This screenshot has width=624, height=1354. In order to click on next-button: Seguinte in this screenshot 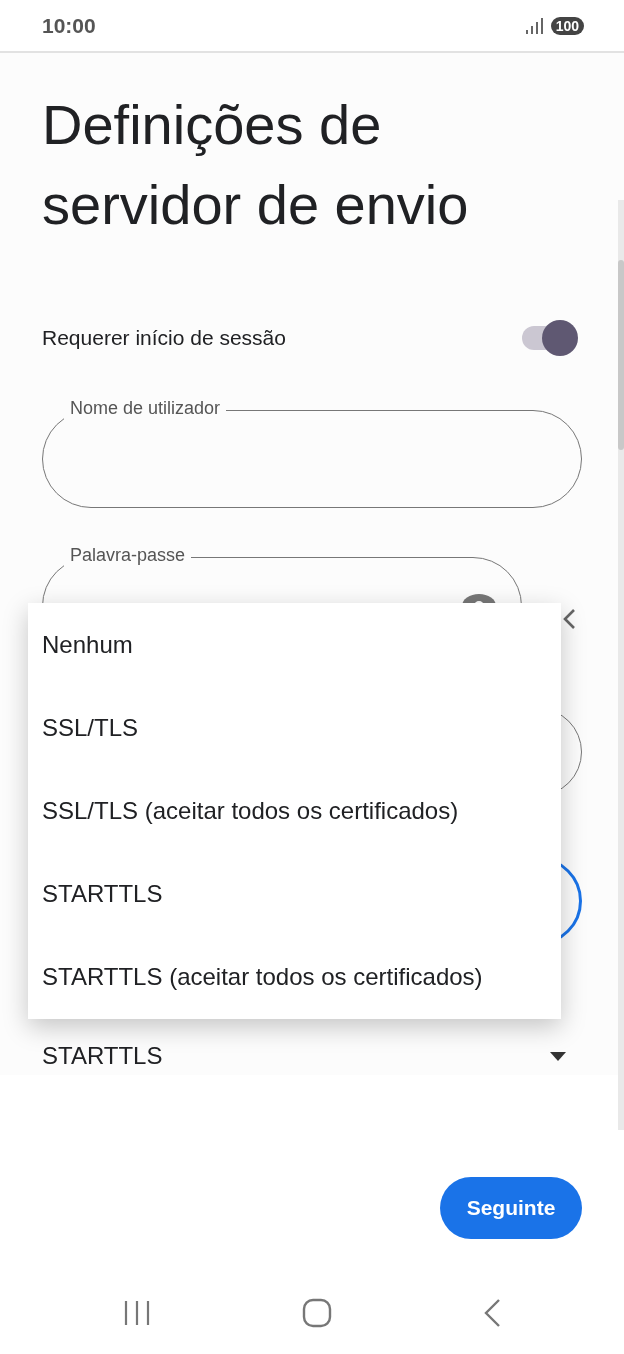, I will do `click(511, 1208)`.